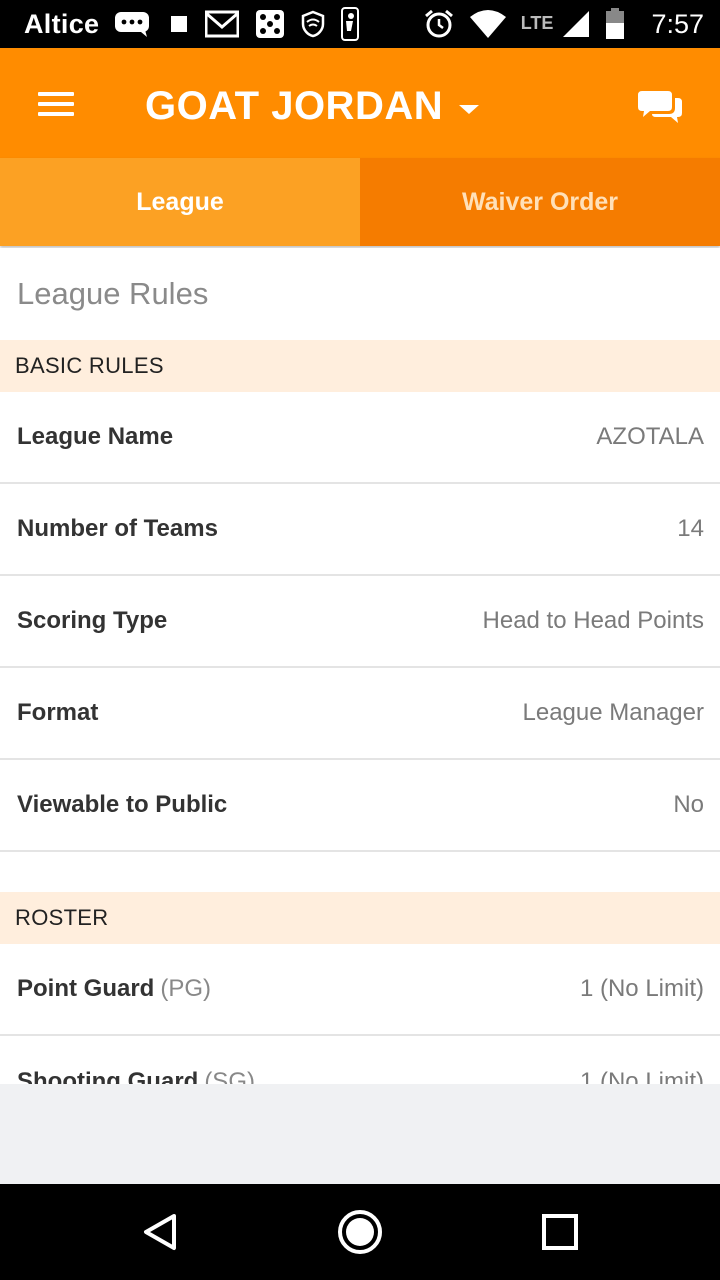 The height and width of the screenshot is (1280, 720). Describe the element at coordinates (650, 436) in the screenshot. I see `rule-value: AZOTALA` at that location.